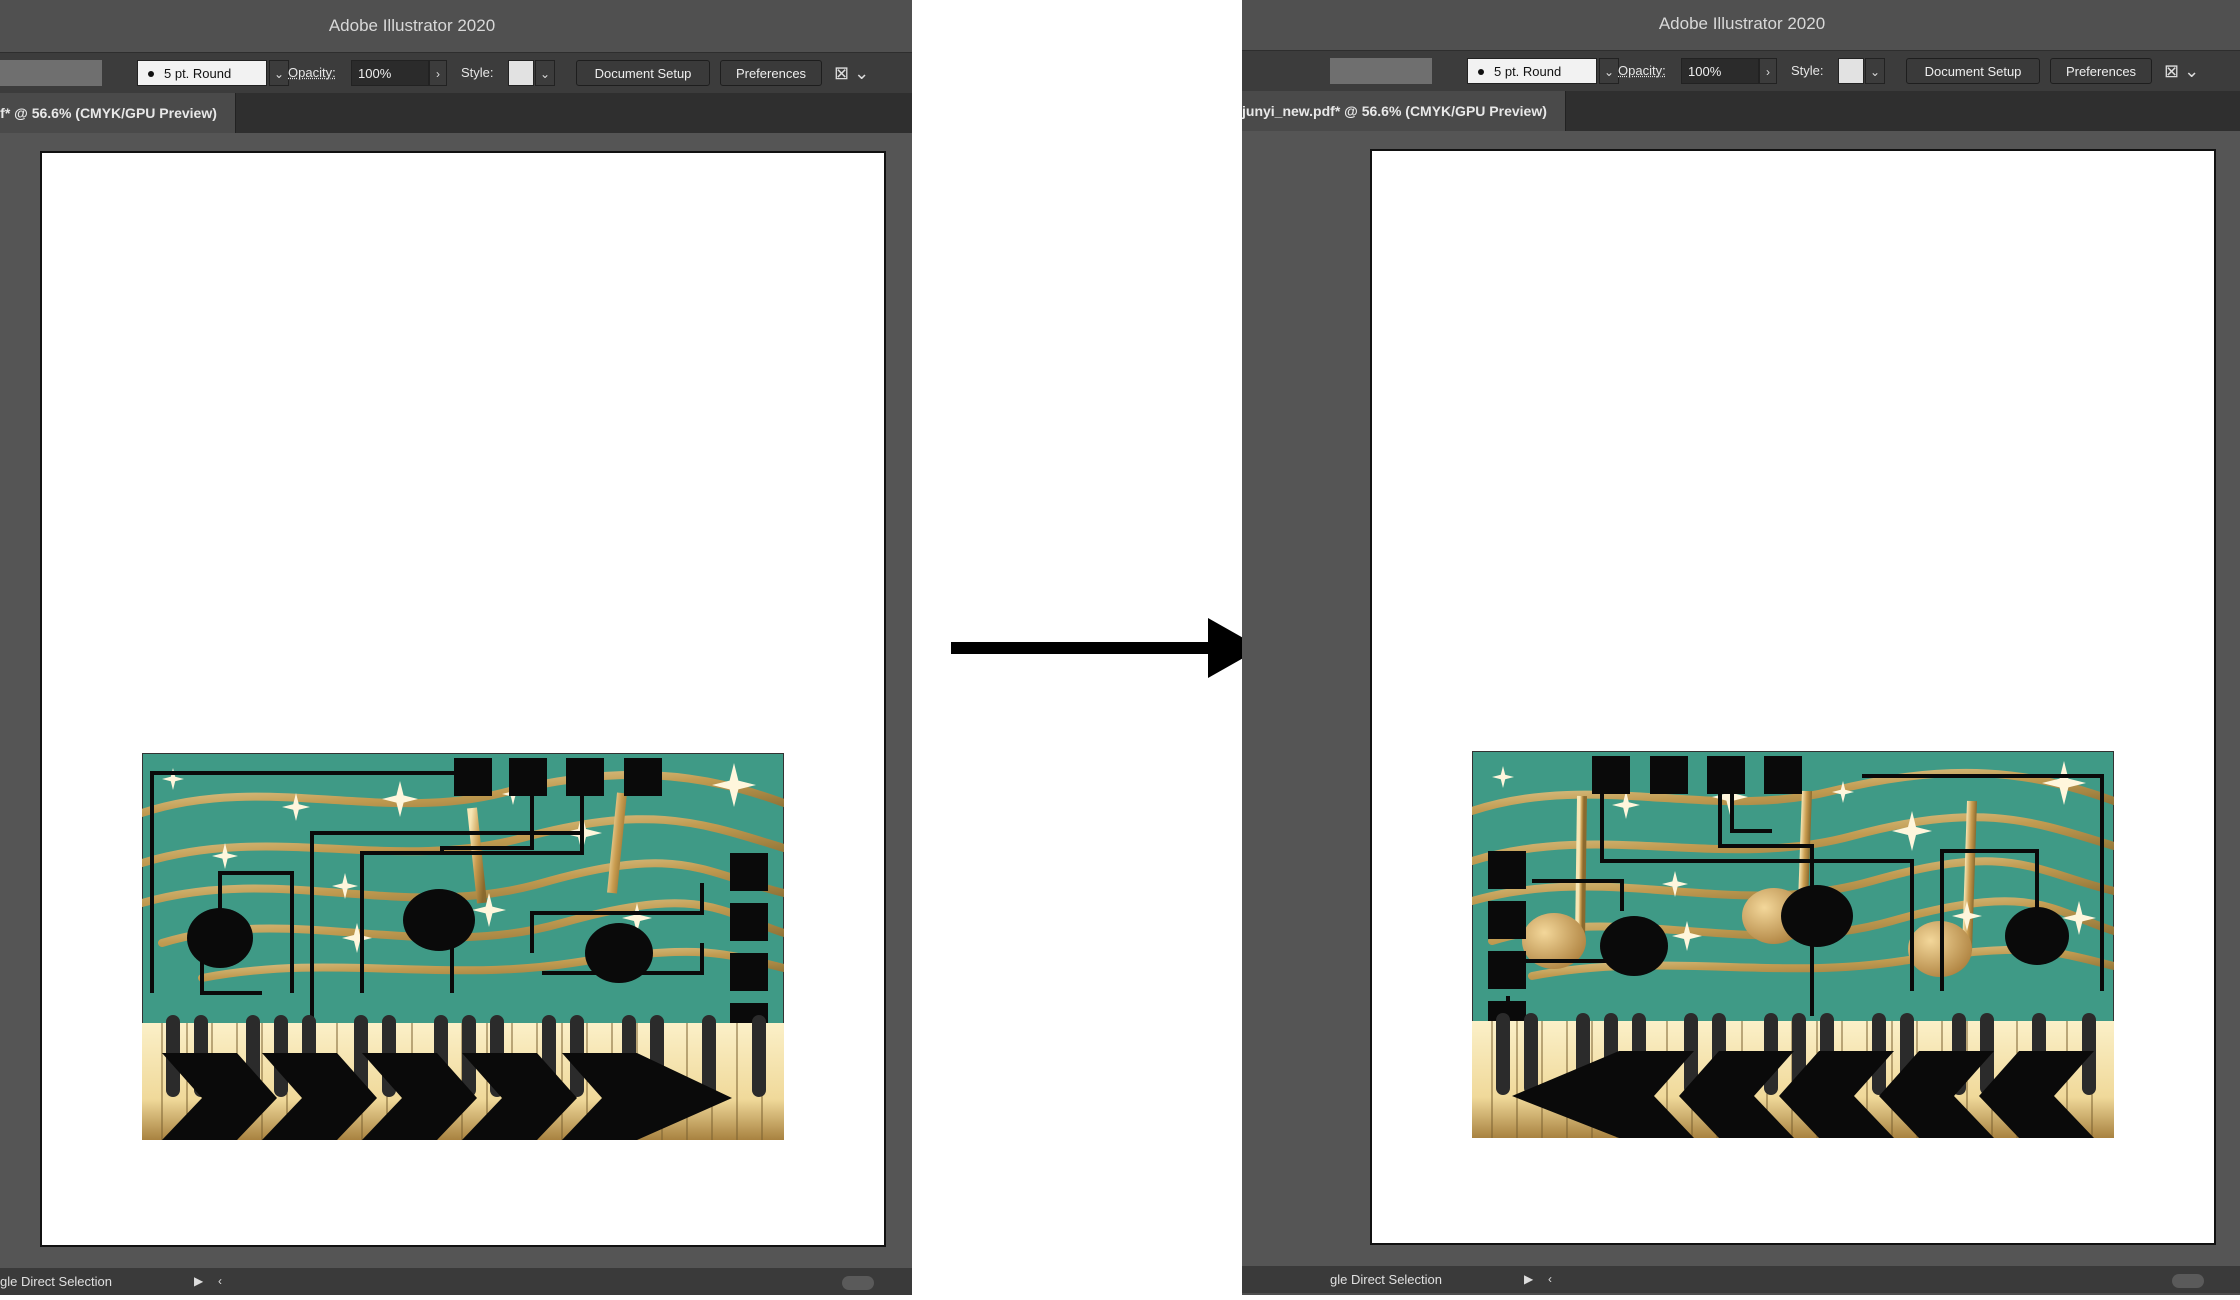 The width and height of the screenshot is (2240, 1300). Describe the element at coordinates (447, 1096) in the screenshot. I see `chevrons-right` at that location.